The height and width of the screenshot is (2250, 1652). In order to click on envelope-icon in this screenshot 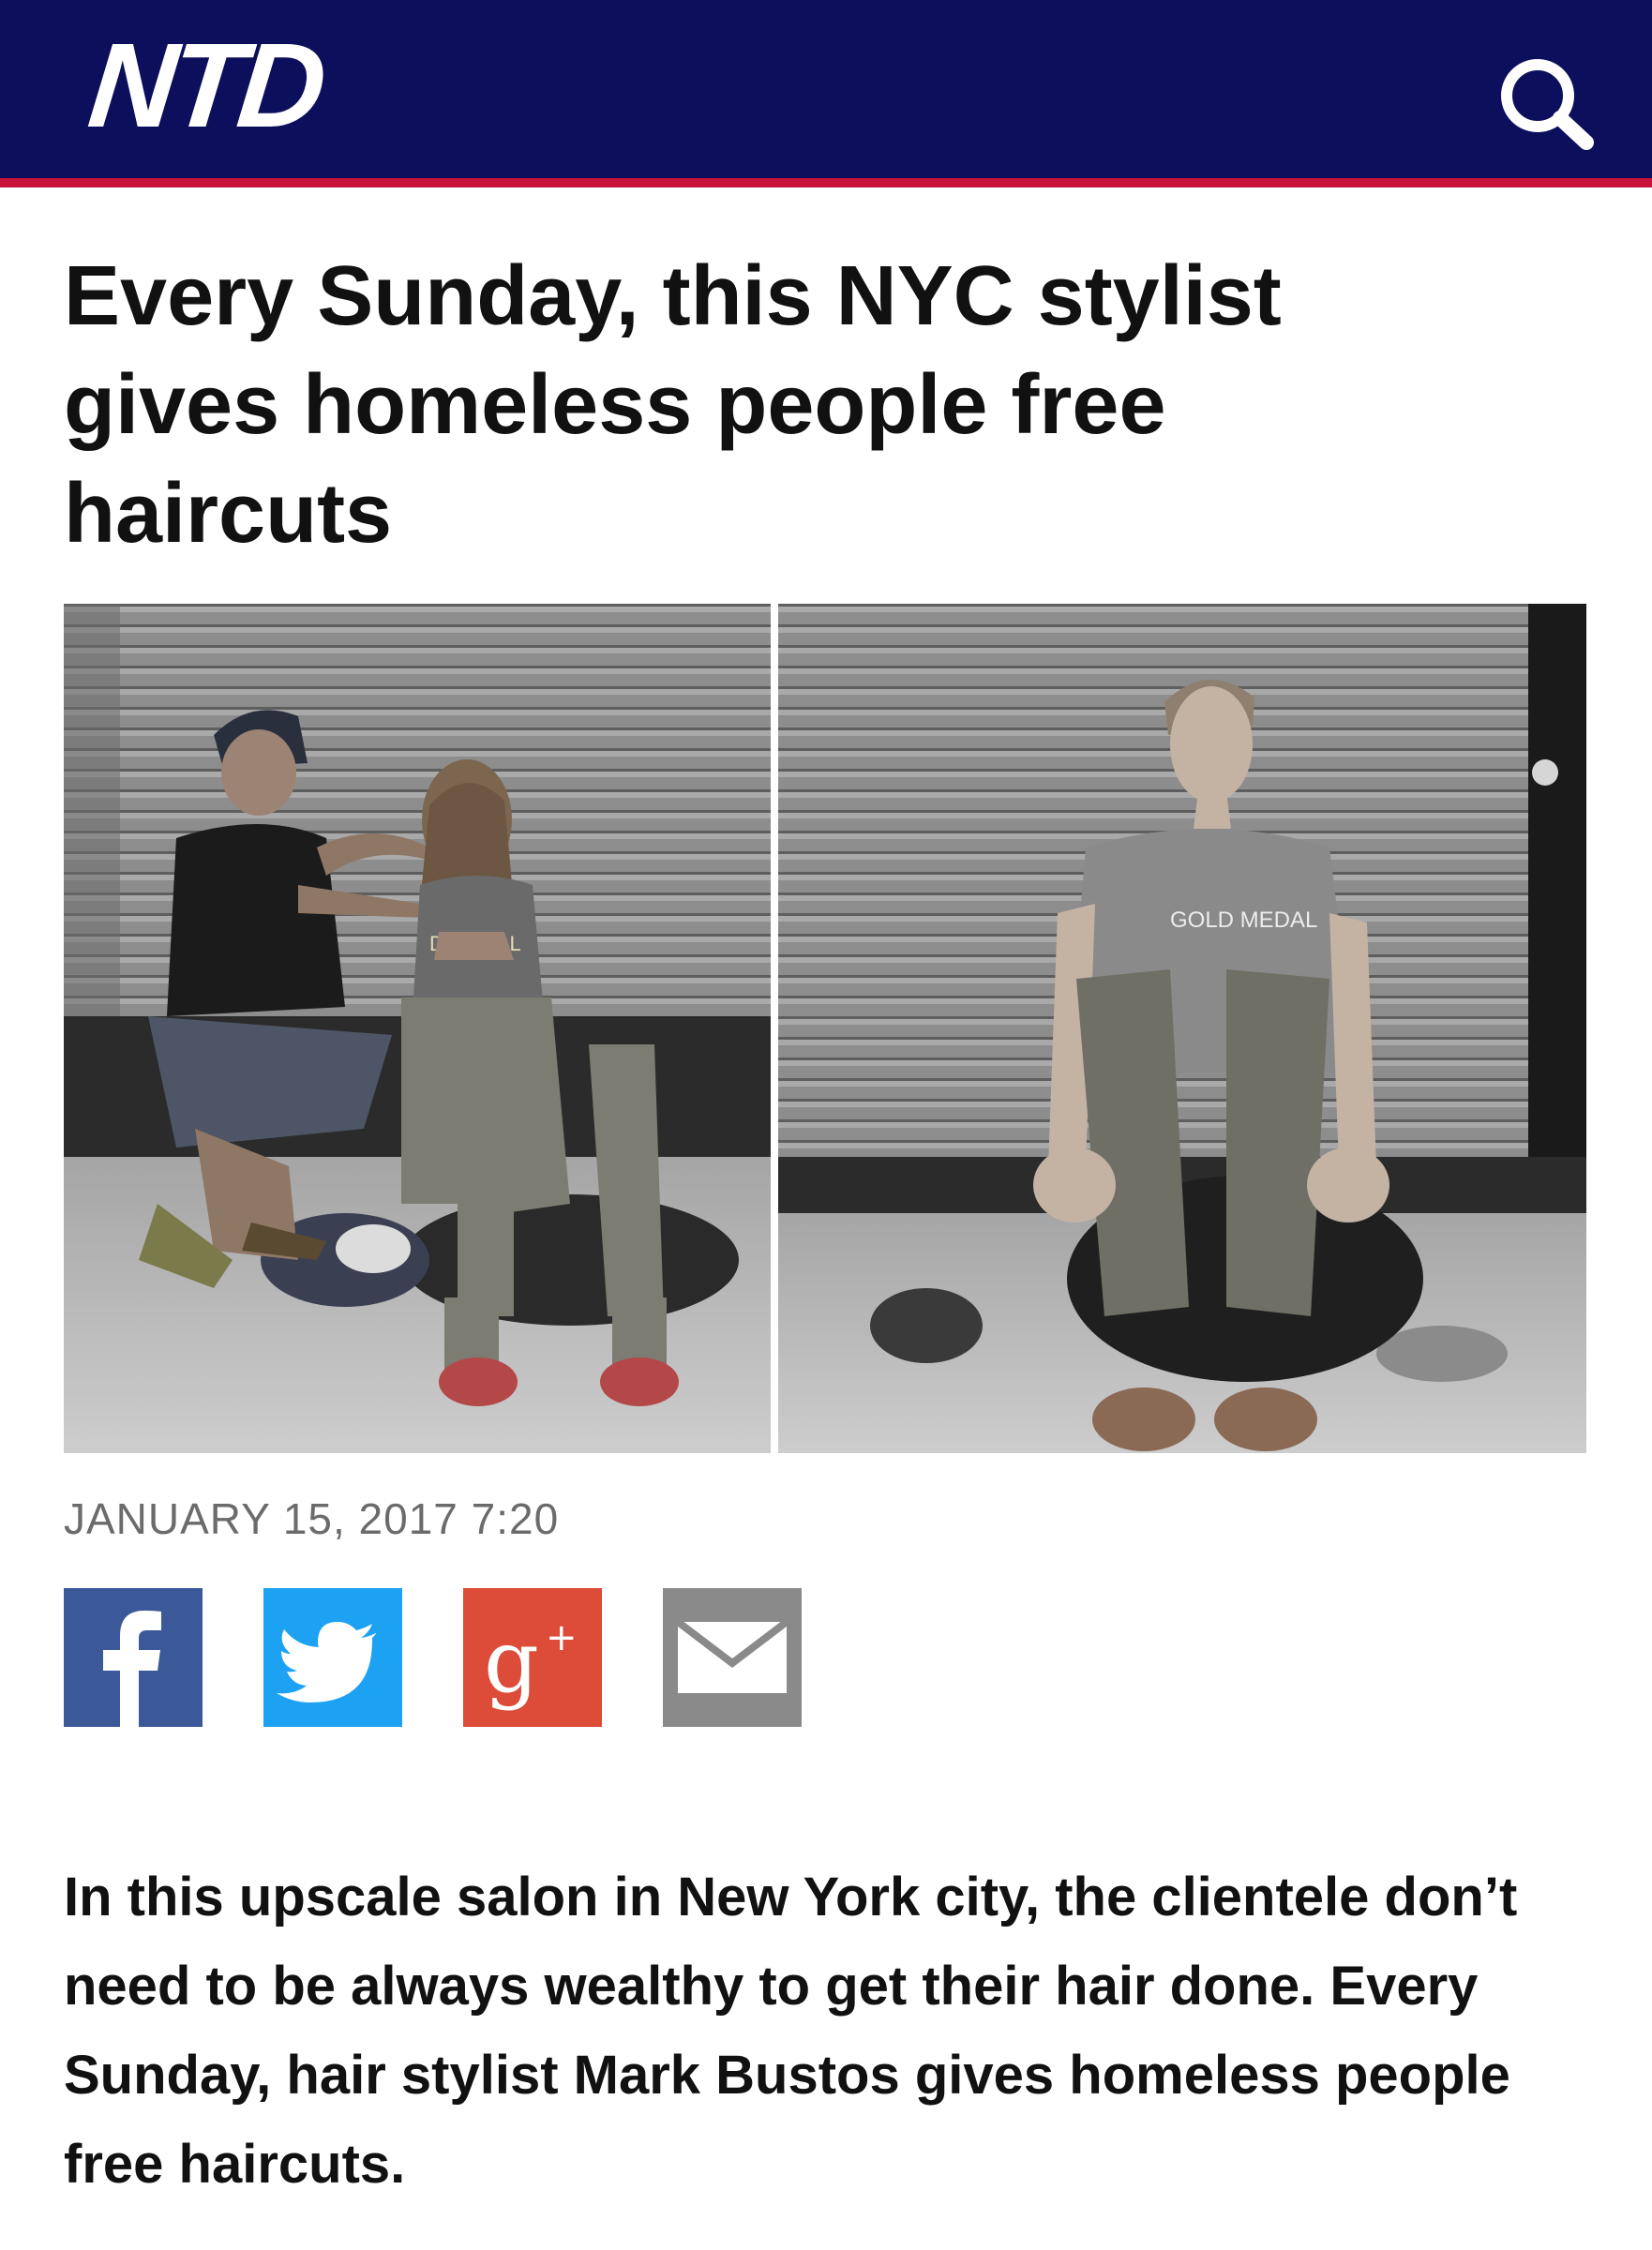, I will do `click(732, 1657)`.